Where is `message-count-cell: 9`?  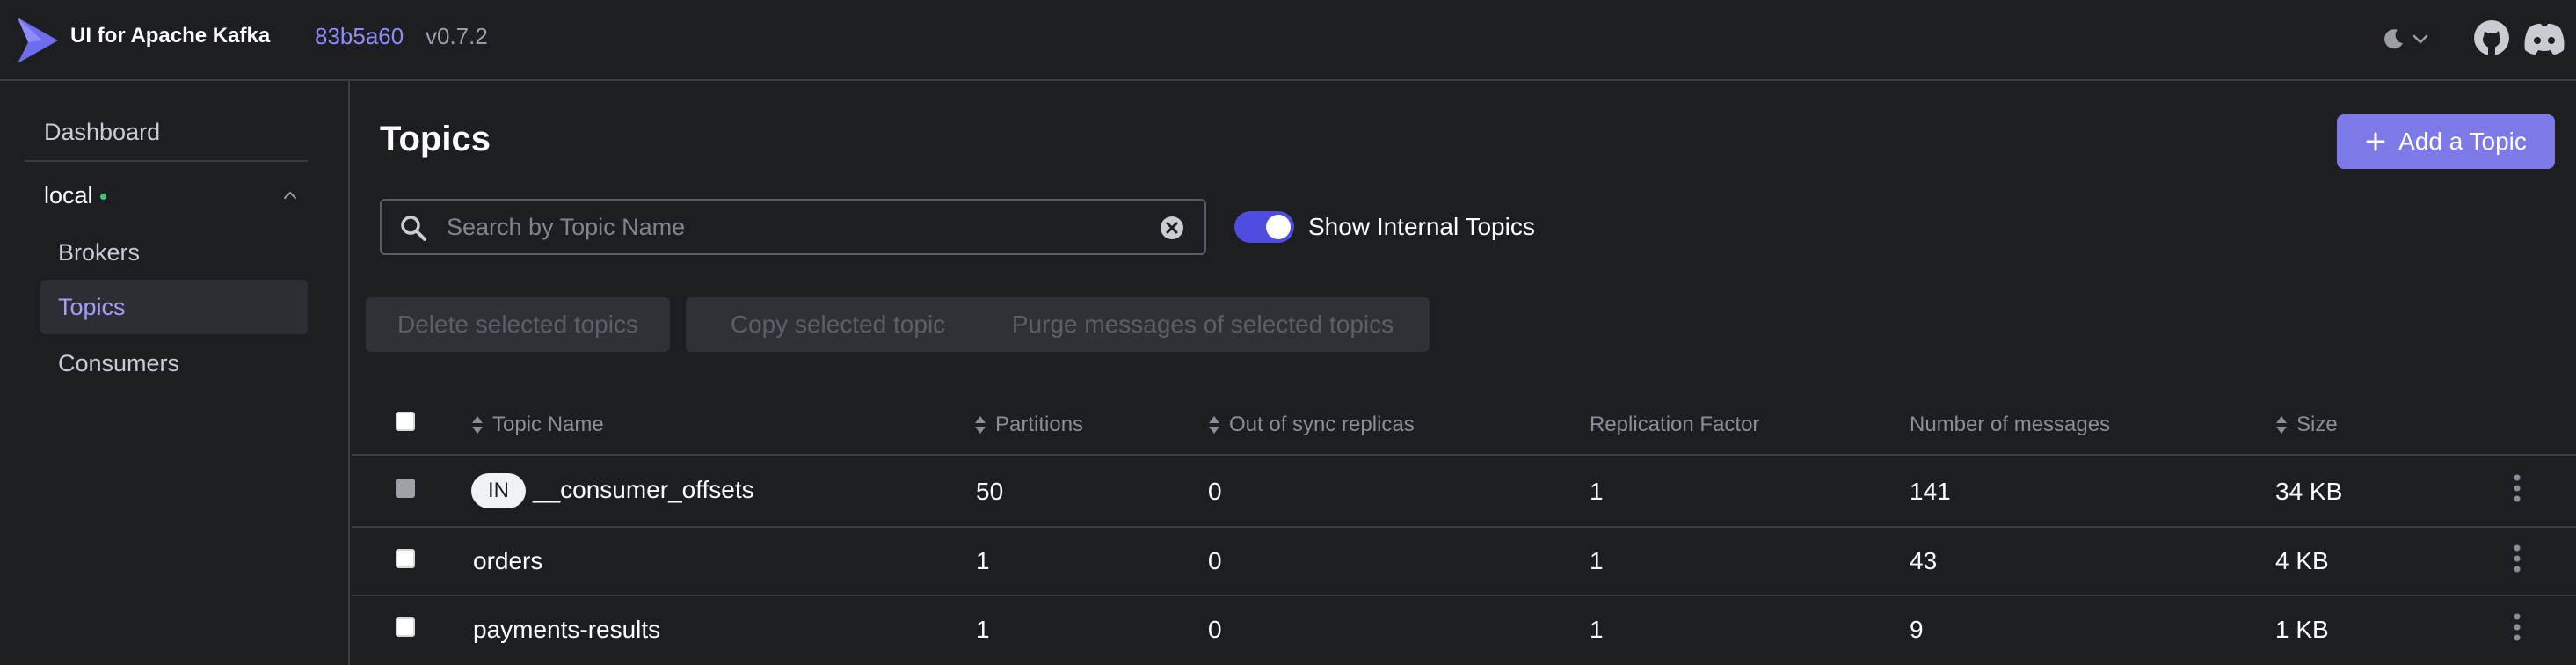
message-count-cell: 9 is located at coordinates (1917, 629).